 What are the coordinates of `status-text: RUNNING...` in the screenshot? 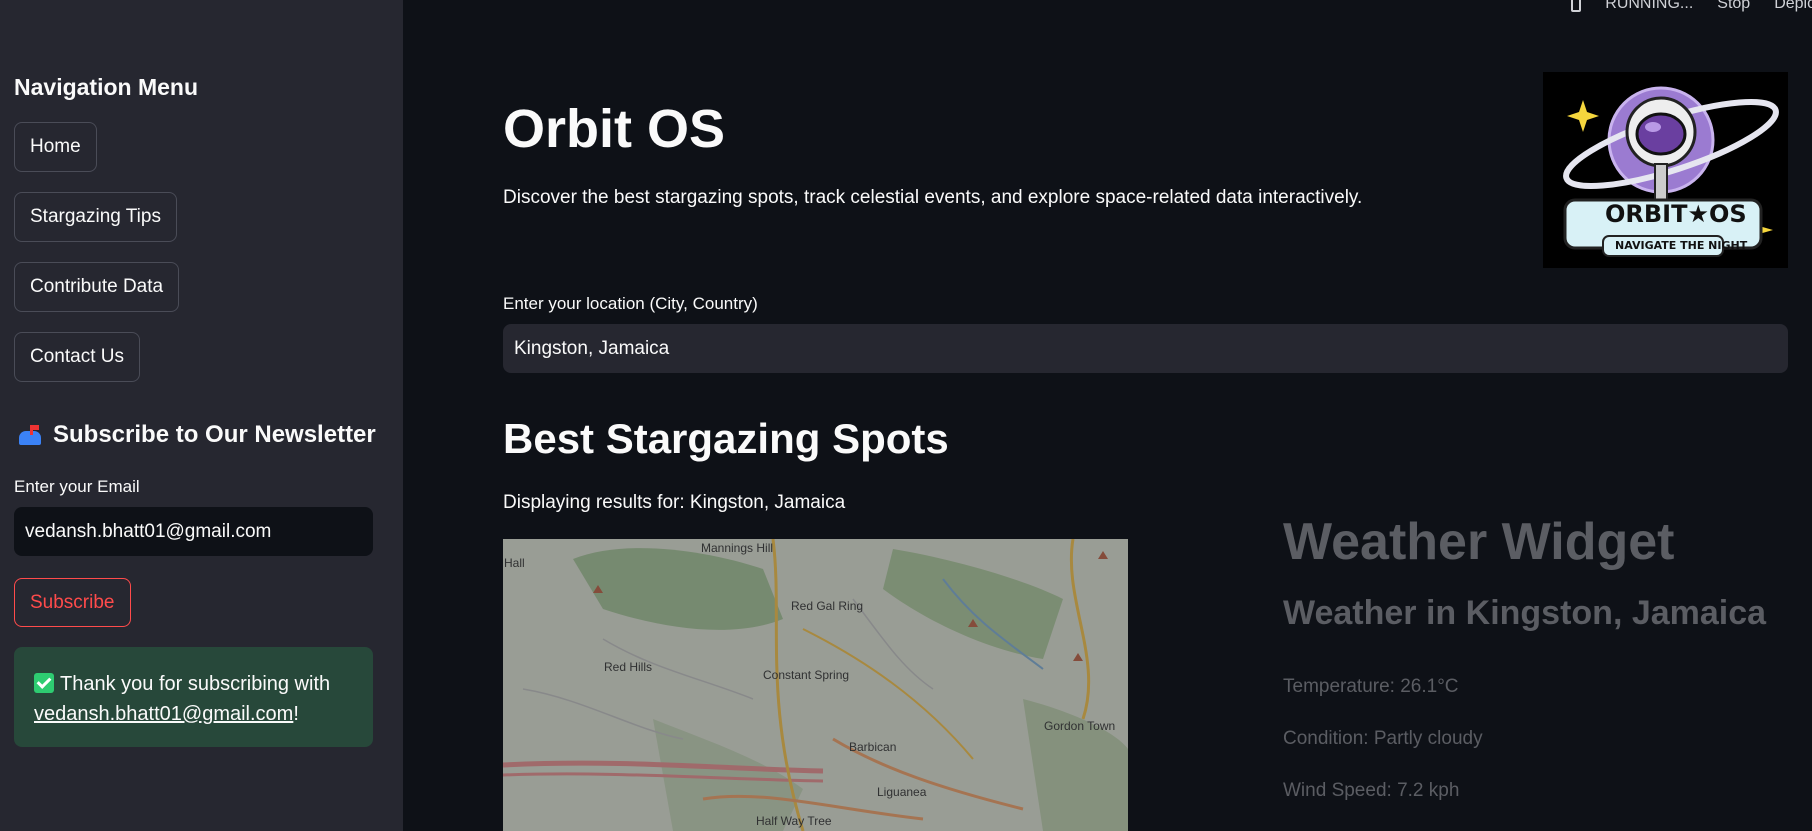 It's located at (1649, 6).